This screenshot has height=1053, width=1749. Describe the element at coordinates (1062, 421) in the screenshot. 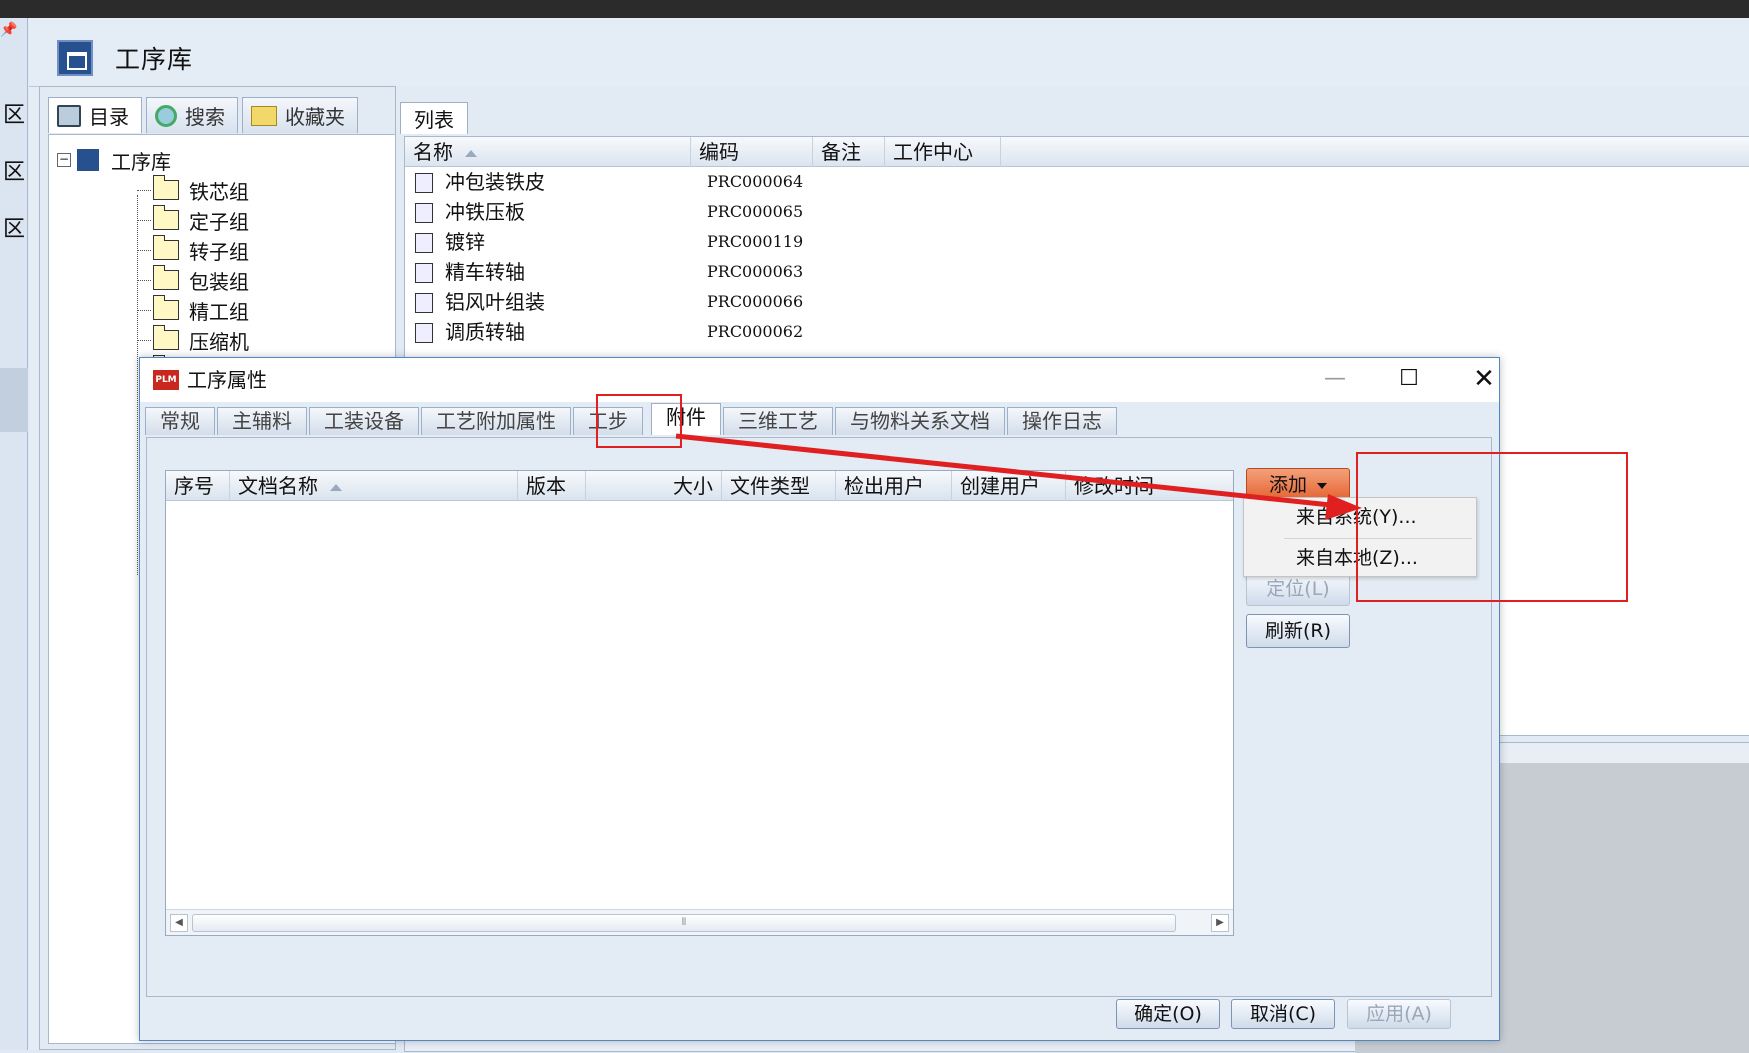

I see `tab-operation-log: 操作日志` at that location.